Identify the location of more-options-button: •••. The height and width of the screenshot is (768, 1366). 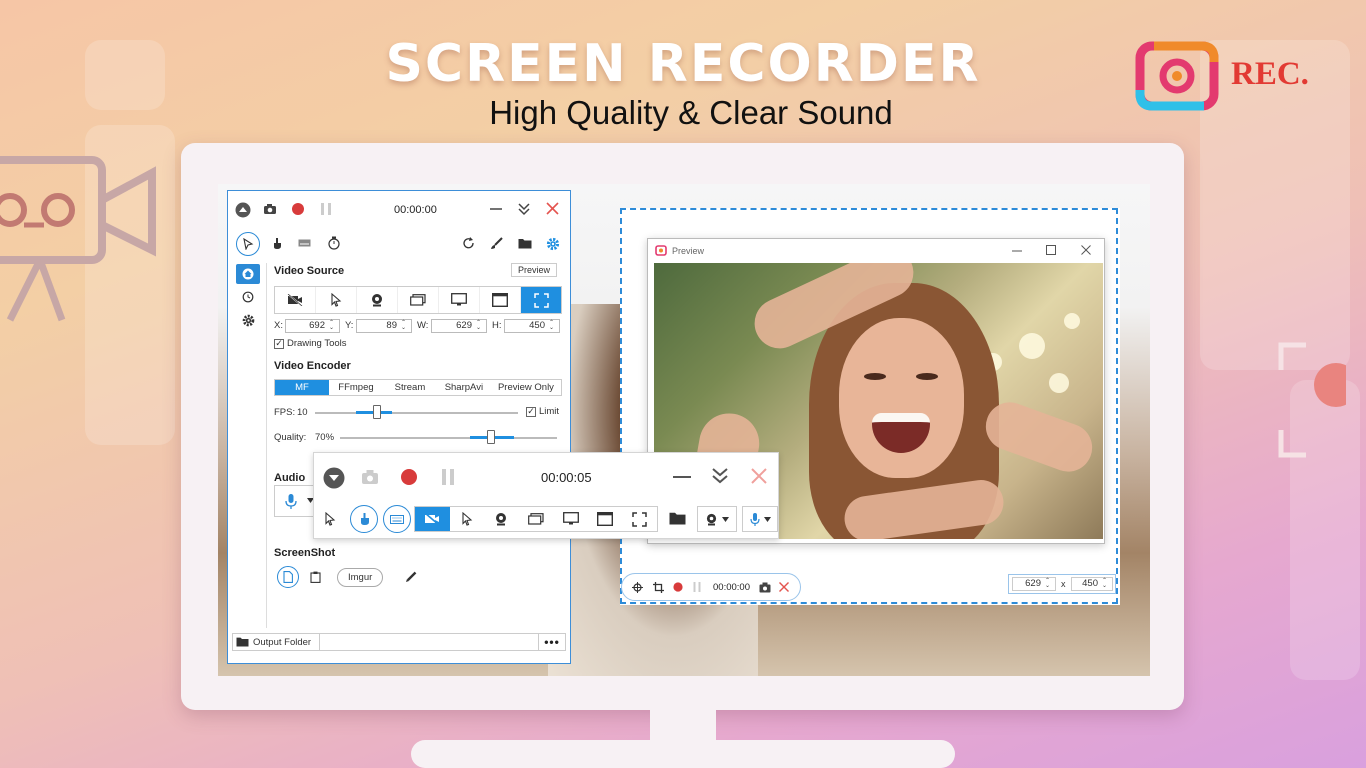
(552, 642).